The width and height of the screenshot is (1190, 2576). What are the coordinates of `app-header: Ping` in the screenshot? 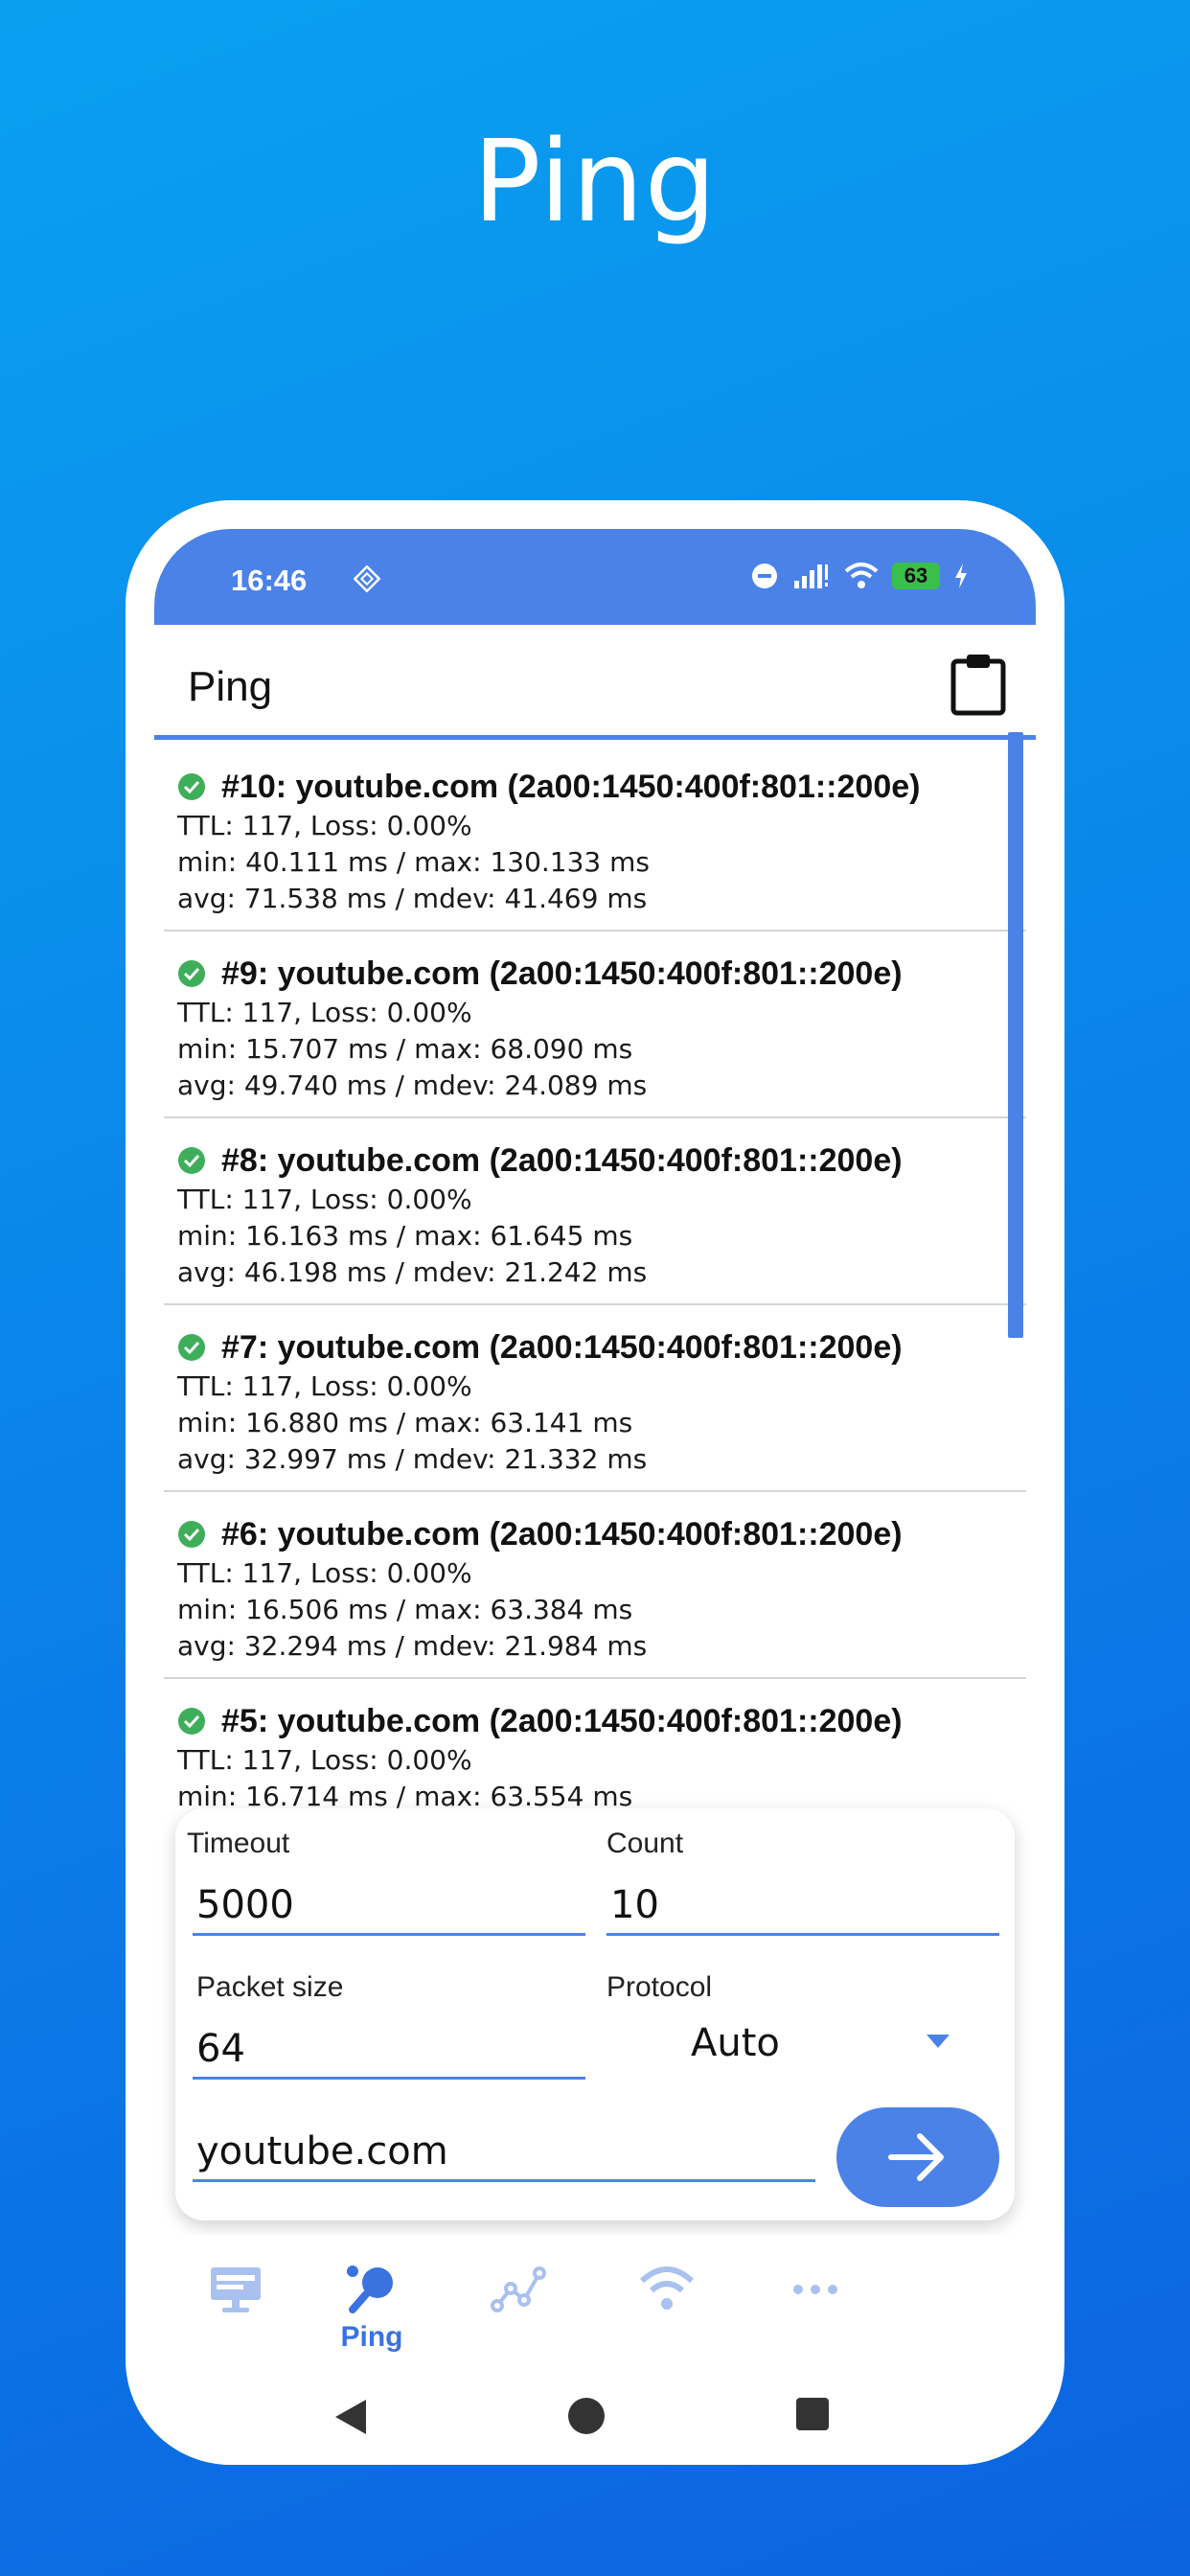 It's located at (595, 682).